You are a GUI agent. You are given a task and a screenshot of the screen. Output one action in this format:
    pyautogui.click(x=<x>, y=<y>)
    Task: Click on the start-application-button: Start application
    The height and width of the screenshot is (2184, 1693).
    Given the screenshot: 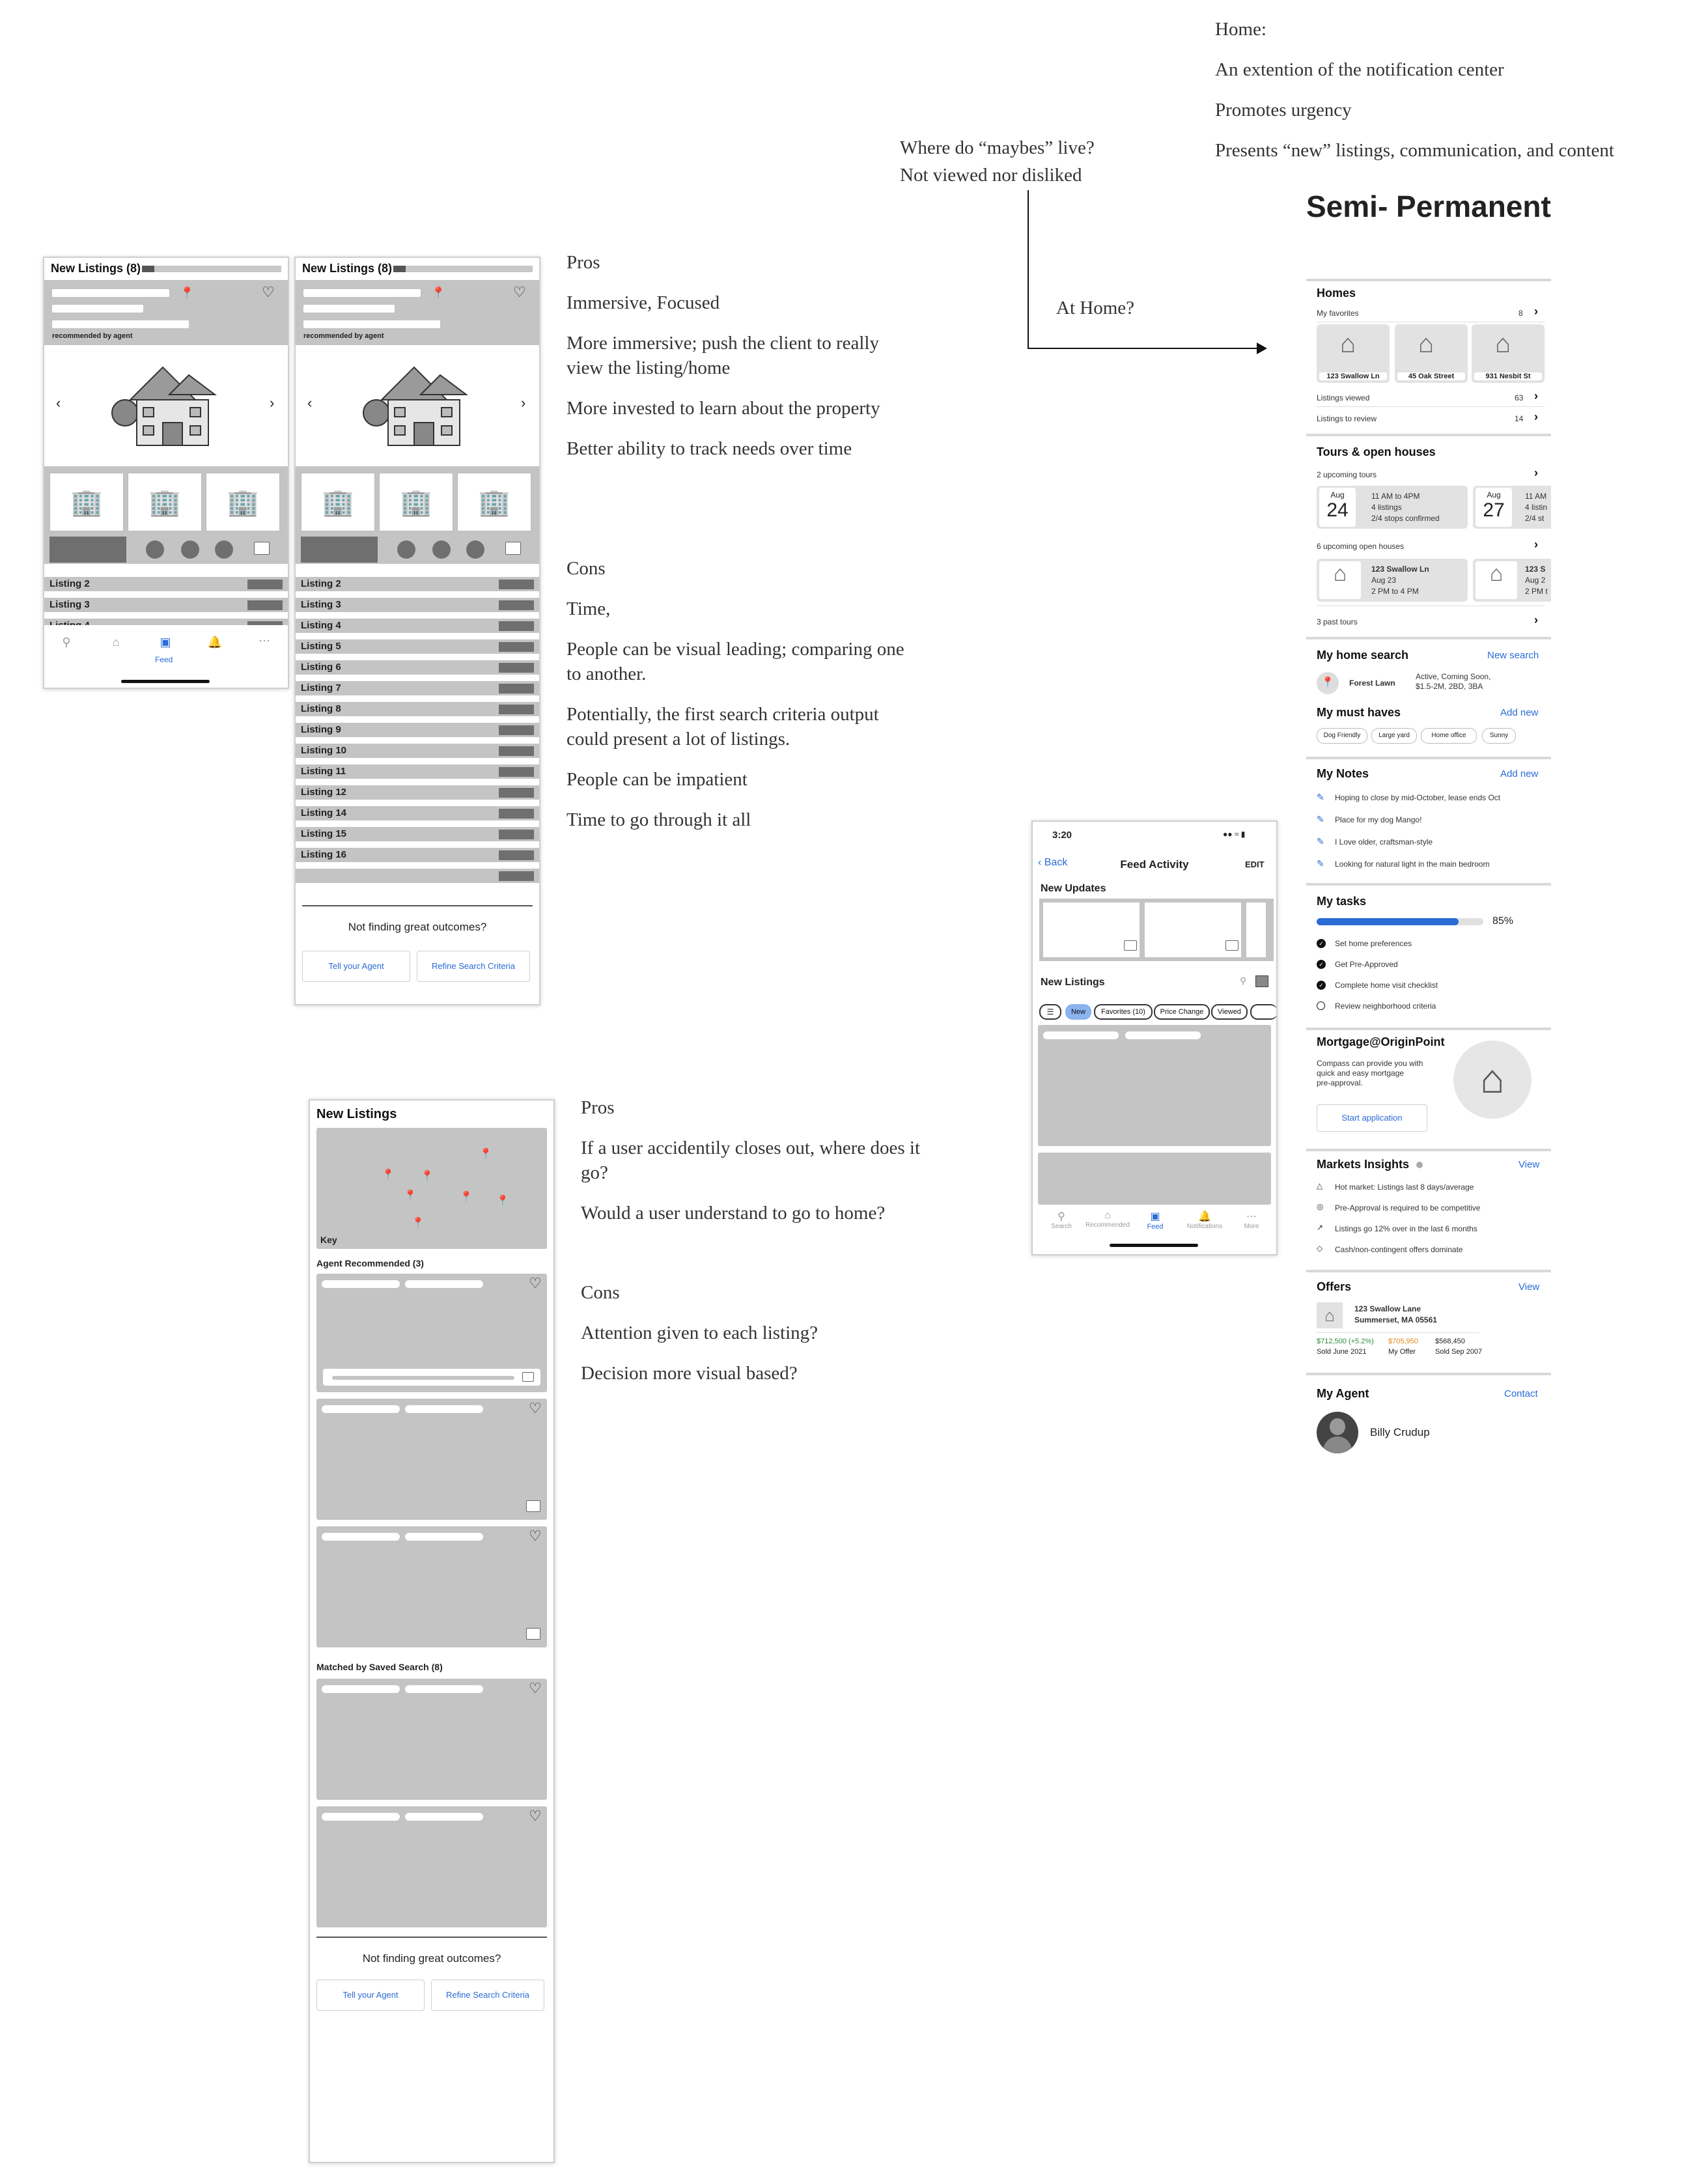 What is the action you would take?
    pyautogui.click(x=1372, y=1118)
    